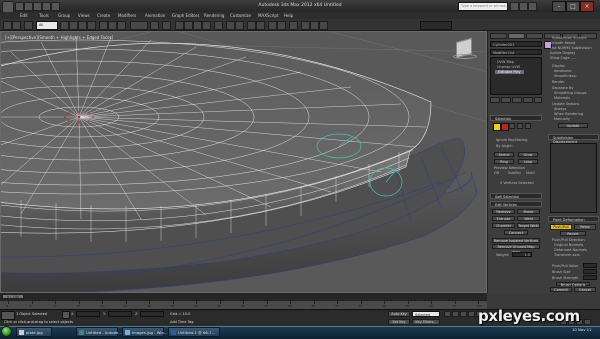 This screenshot has height=339, width=600. What do you see at coordinates (239, 25) in the screenshot?
I see `align-icon` at bounding box center [239, 25].